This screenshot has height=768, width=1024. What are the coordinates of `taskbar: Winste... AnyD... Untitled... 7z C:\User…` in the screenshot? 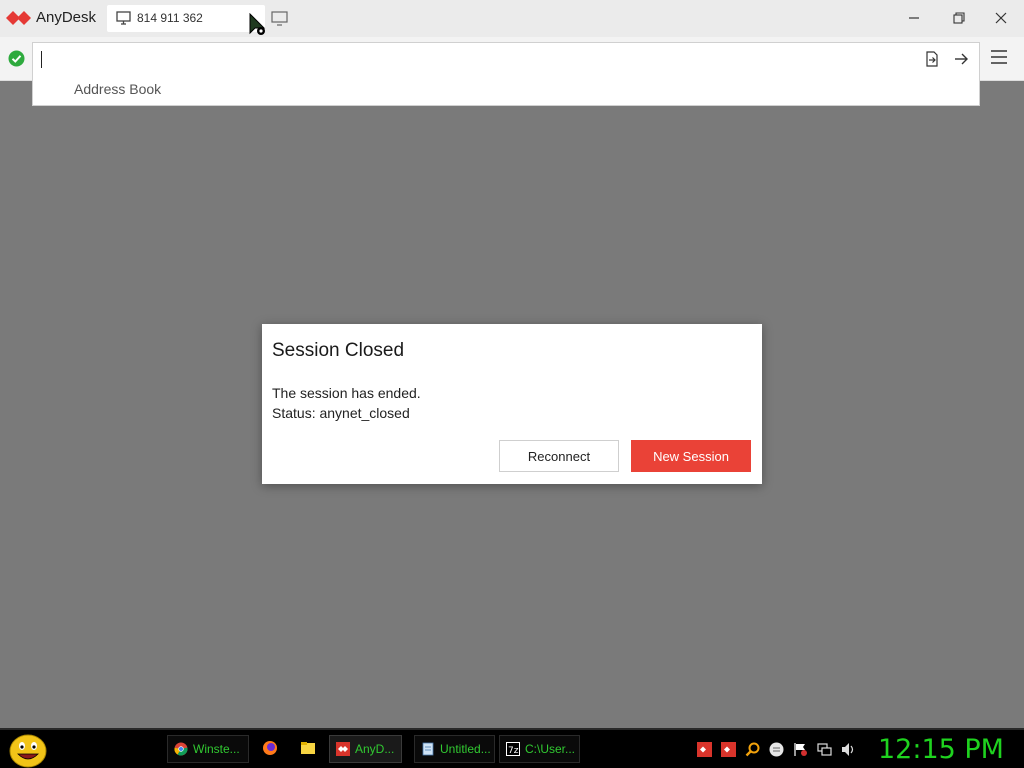 It's located at (512, 748).